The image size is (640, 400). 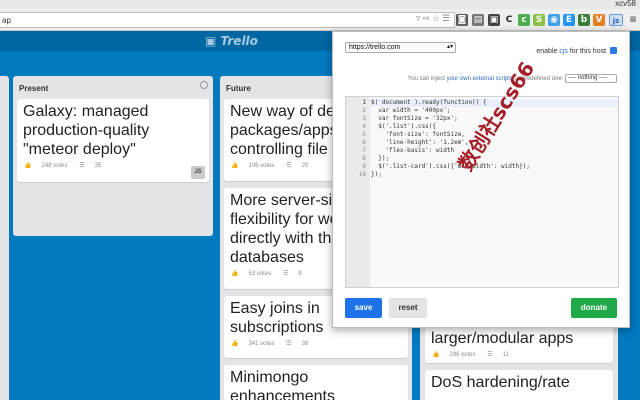 I want to click on extension-e-icon: E, so click(x=569, y=20).